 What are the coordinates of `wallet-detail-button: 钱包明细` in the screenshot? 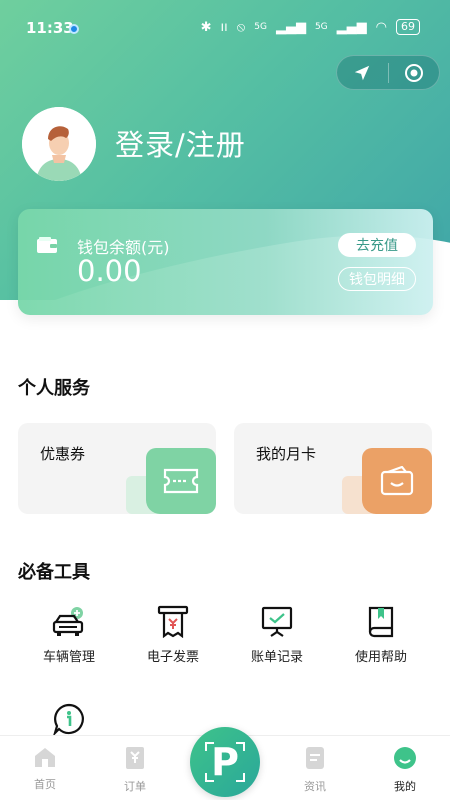 It's located at (377, 279).